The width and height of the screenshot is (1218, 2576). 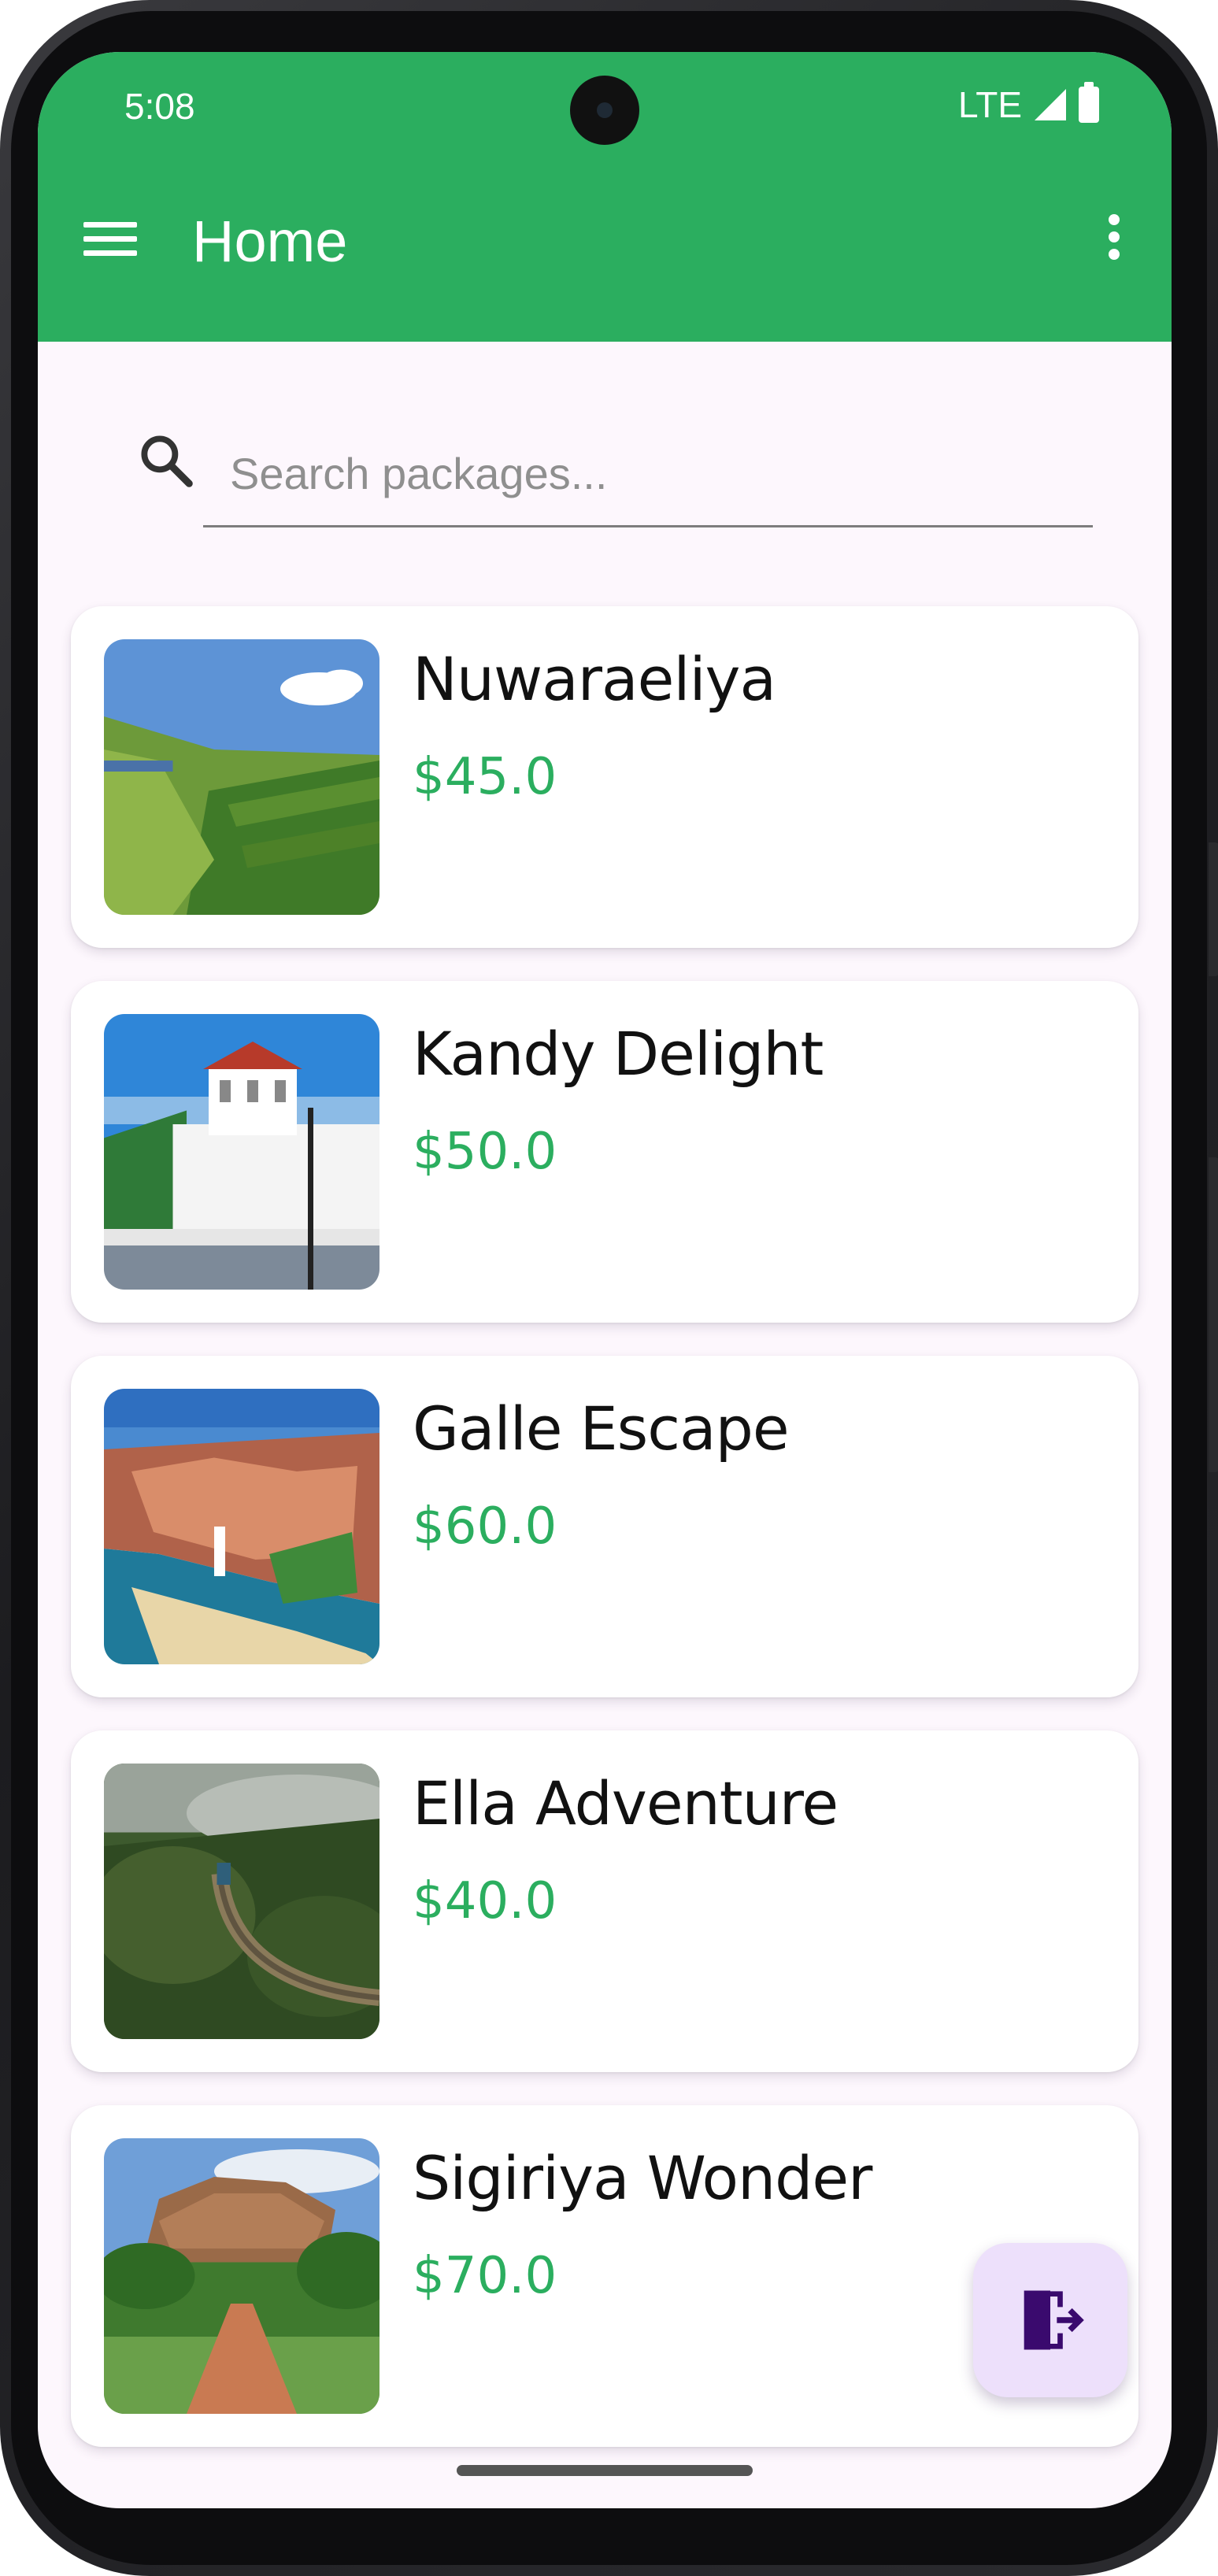 What do you see at coordinates (1114, 237) in the screenshot?
I see `more-vert-icon` at bounding box center [1114, 237].